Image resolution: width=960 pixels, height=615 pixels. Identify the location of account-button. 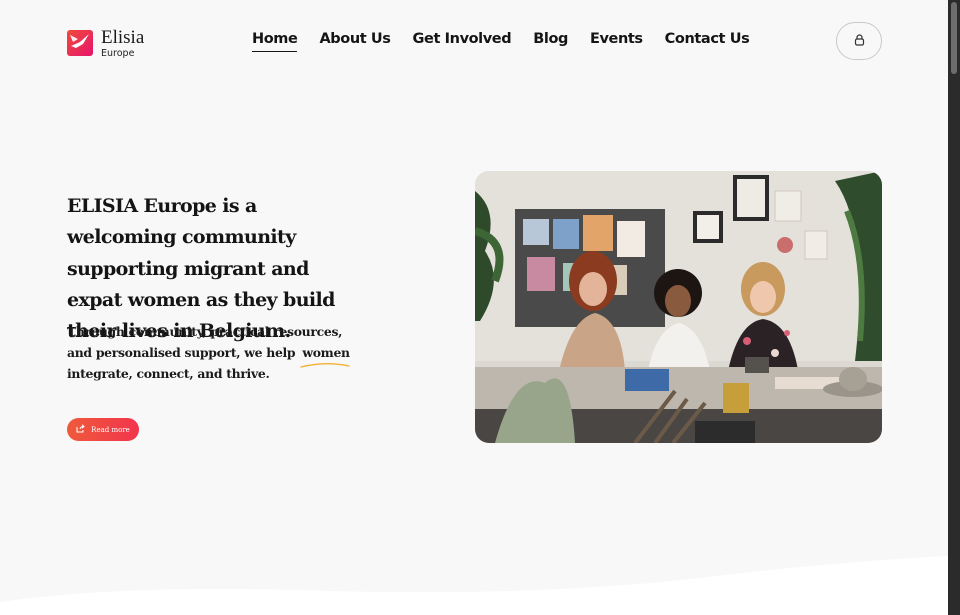
(859, 41).